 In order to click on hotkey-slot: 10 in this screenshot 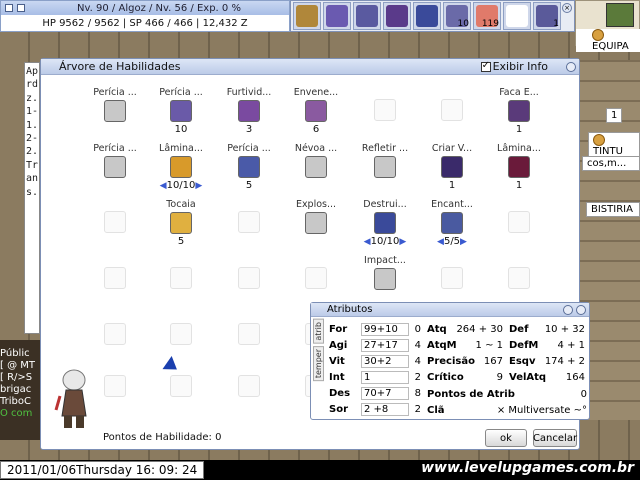, I will do `click(457, 16)`.